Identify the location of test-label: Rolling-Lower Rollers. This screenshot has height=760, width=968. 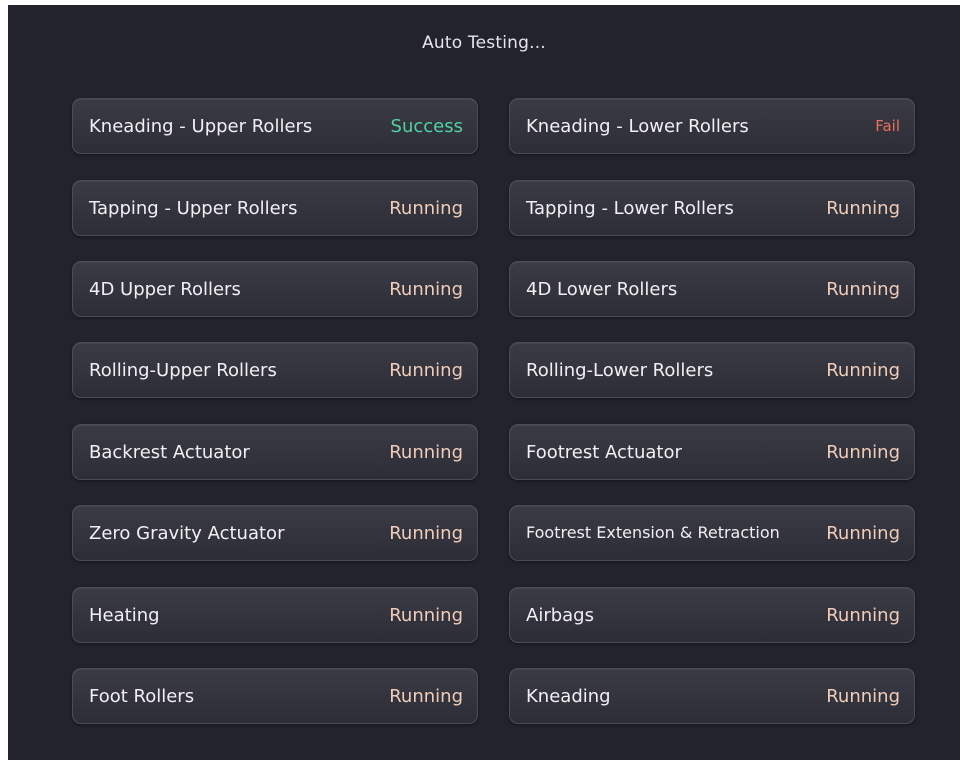
(620, 370).